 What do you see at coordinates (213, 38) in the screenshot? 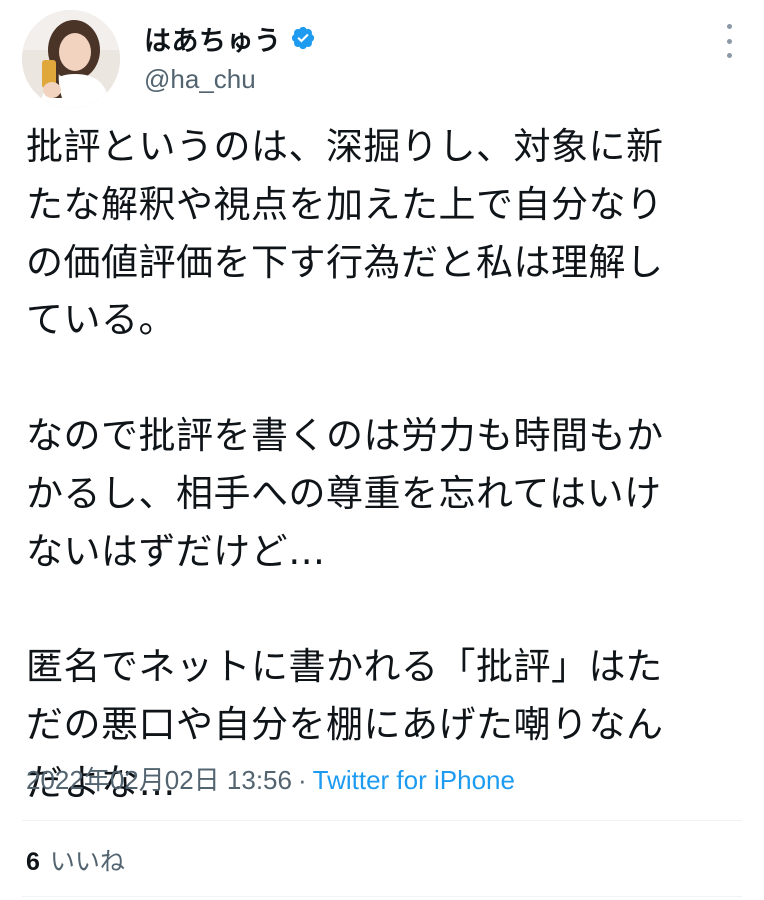
I see `display-name: はあちゅう` at bounding box center [213, 38].